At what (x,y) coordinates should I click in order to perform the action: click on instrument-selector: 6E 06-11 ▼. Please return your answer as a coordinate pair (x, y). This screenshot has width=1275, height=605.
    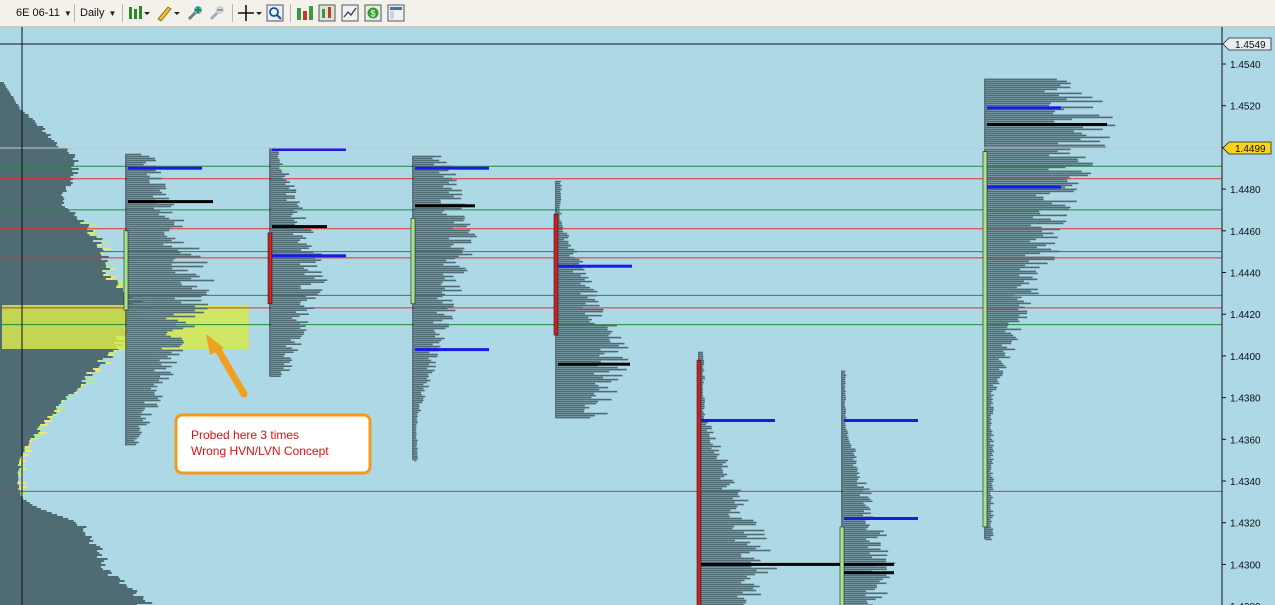
    Looking at the image, I should click on (44, 13).